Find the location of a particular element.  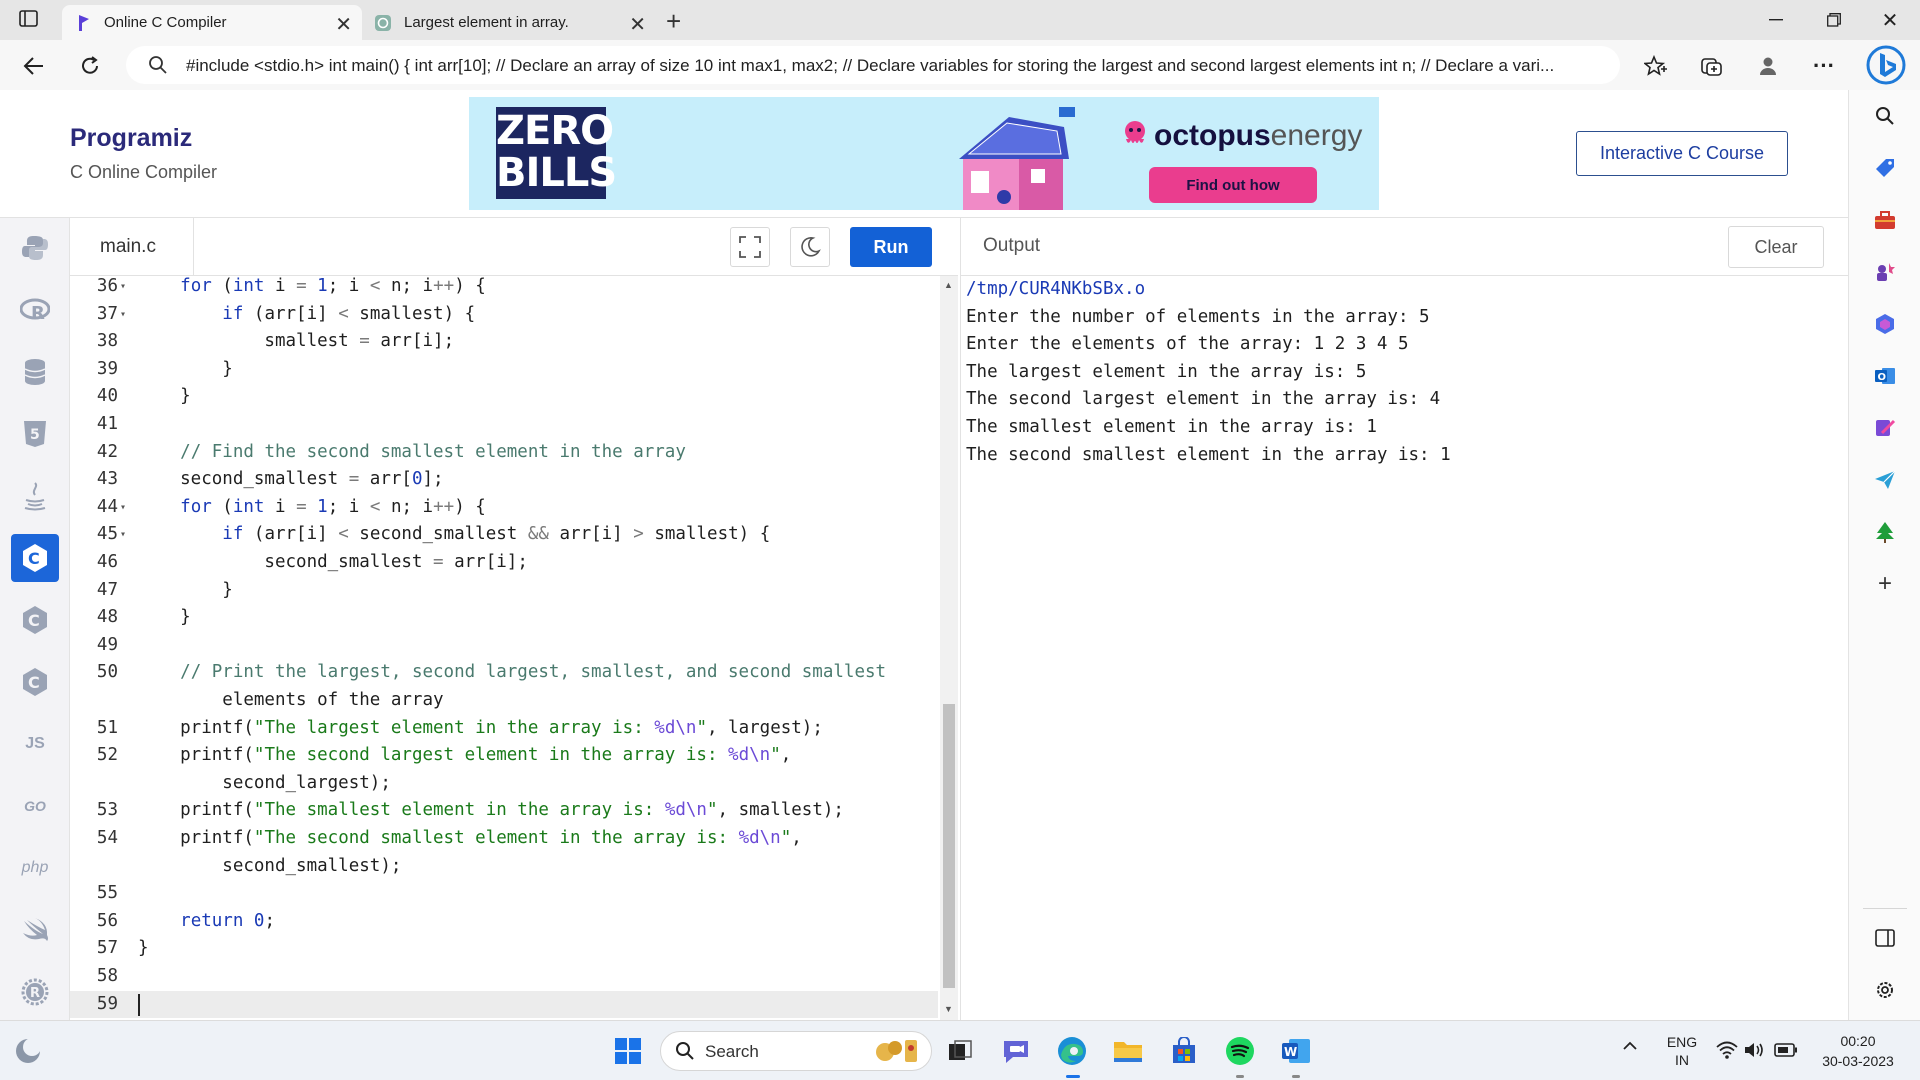

tools-icon is located at coordinates (1885, 220).